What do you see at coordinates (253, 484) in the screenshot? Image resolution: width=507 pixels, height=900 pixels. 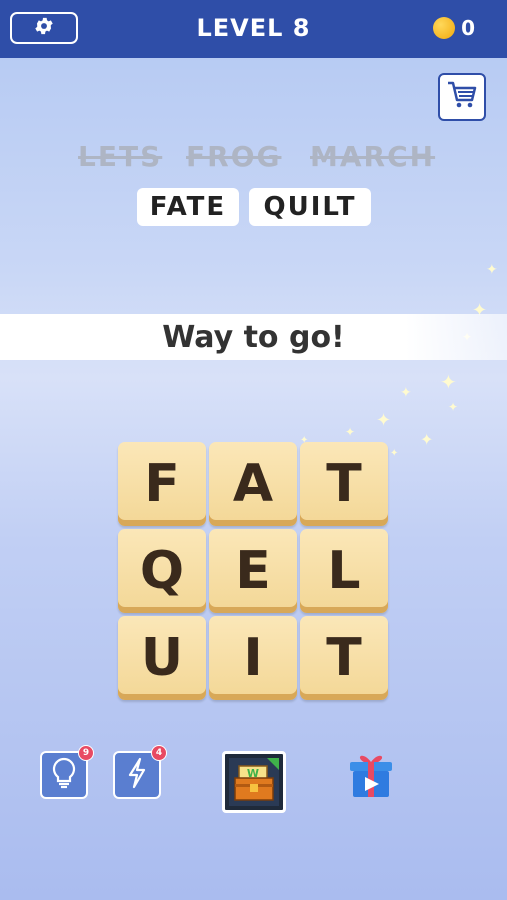 I see `letter-tile: A` at bounding box center [253, 484].